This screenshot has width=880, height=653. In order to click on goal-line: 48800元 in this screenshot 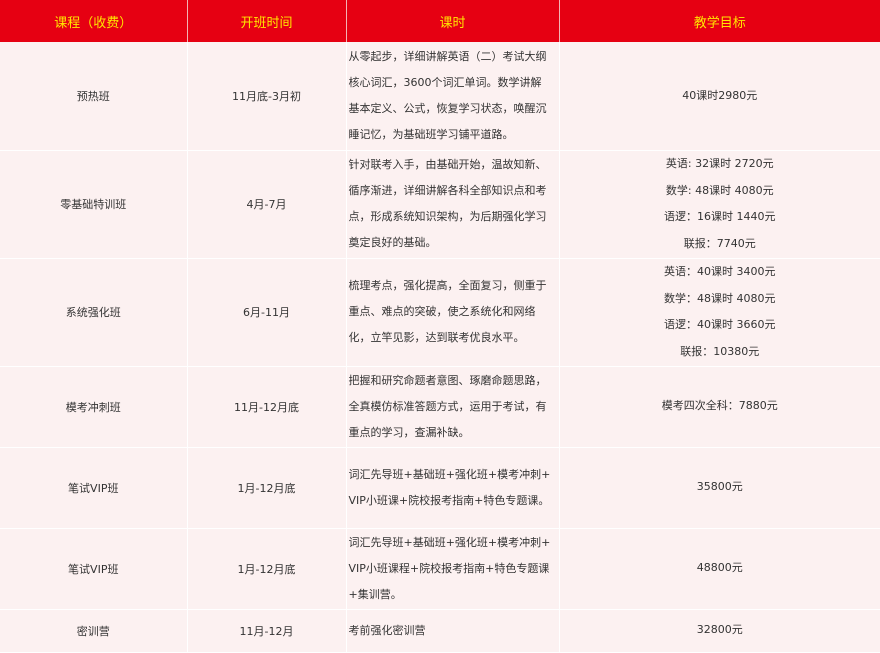, I will do `click(719, 568)`.